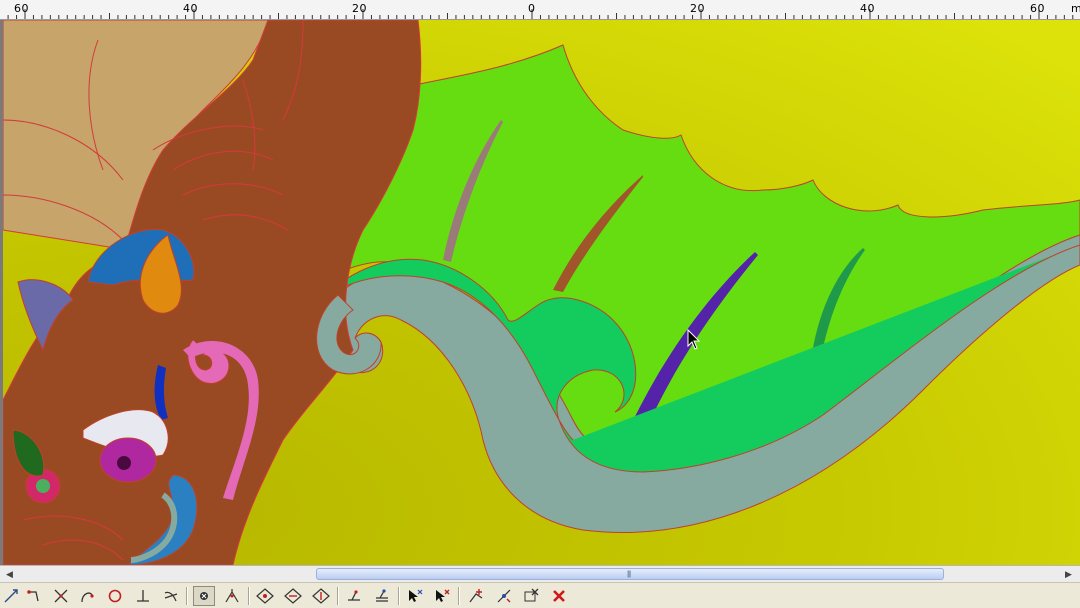 Image resolution: width=1080 pixels, height=608 pixels. Describe the element at coordinates (61, 596) in the screenshot. I see `snap-intersection-icon` at that location.